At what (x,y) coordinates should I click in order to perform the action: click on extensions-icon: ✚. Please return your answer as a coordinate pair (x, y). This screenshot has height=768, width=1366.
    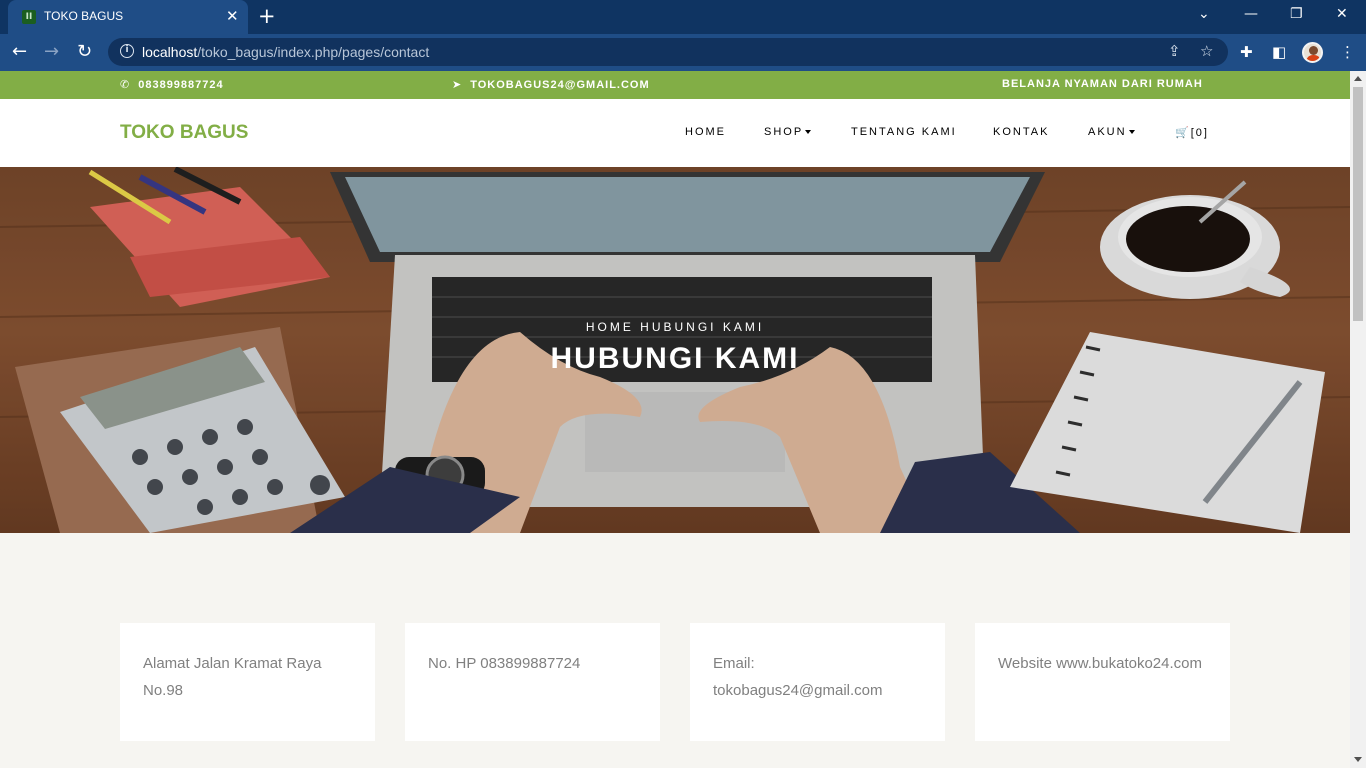
    Looking at the image, I should click on (1246, 52).